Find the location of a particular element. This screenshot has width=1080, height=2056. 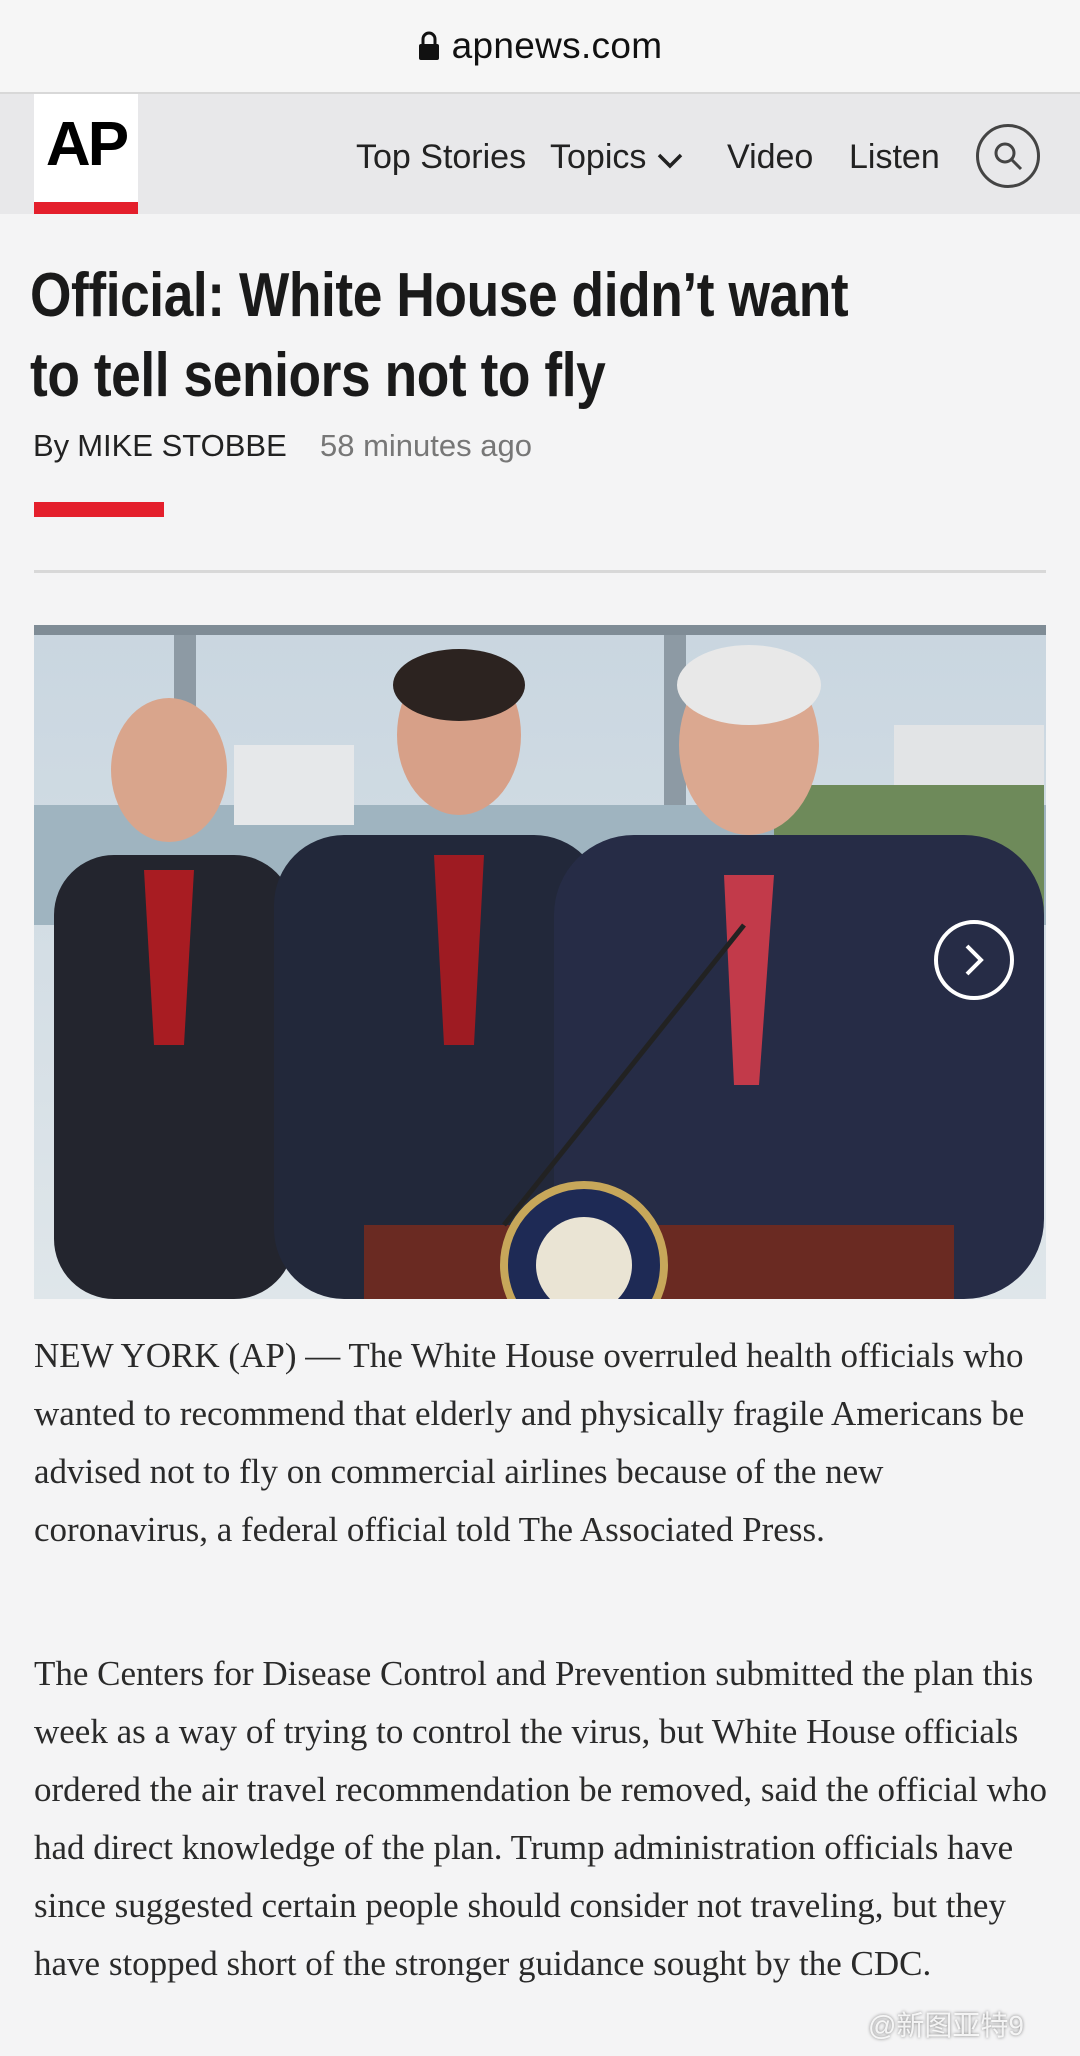

chevron-right-icon is located at coordinates (974, 960).